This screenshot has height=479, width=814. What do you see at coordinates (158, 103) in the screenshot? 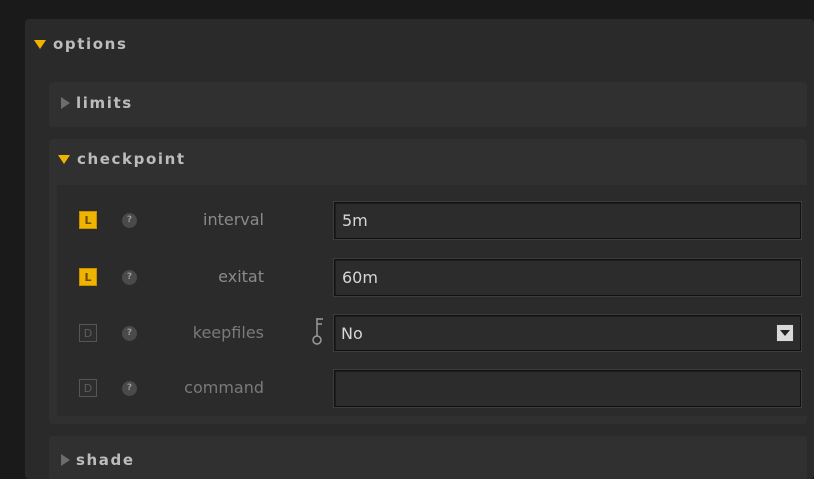
I see `limits-header: limits` at bounding box center [158, 103].